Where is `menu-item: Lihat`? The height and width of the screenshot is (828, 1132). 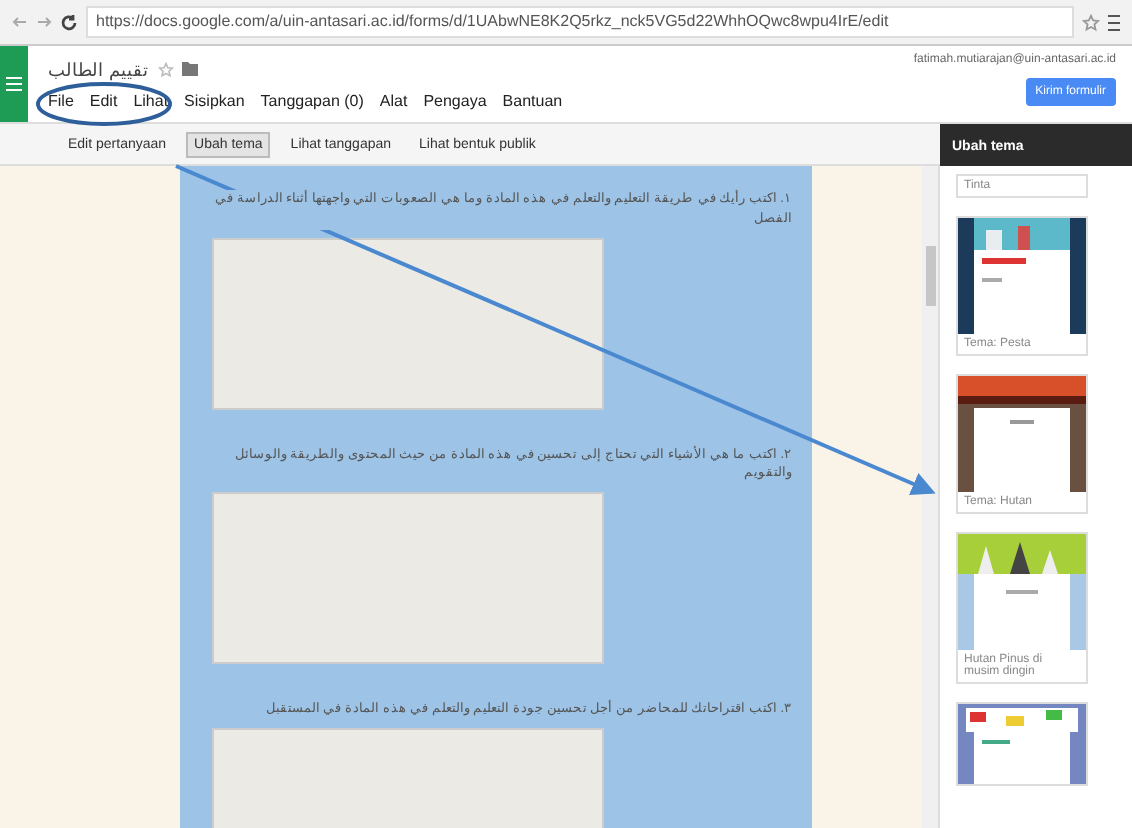
menu-item: Lihat is located at coordinates (151, 100).